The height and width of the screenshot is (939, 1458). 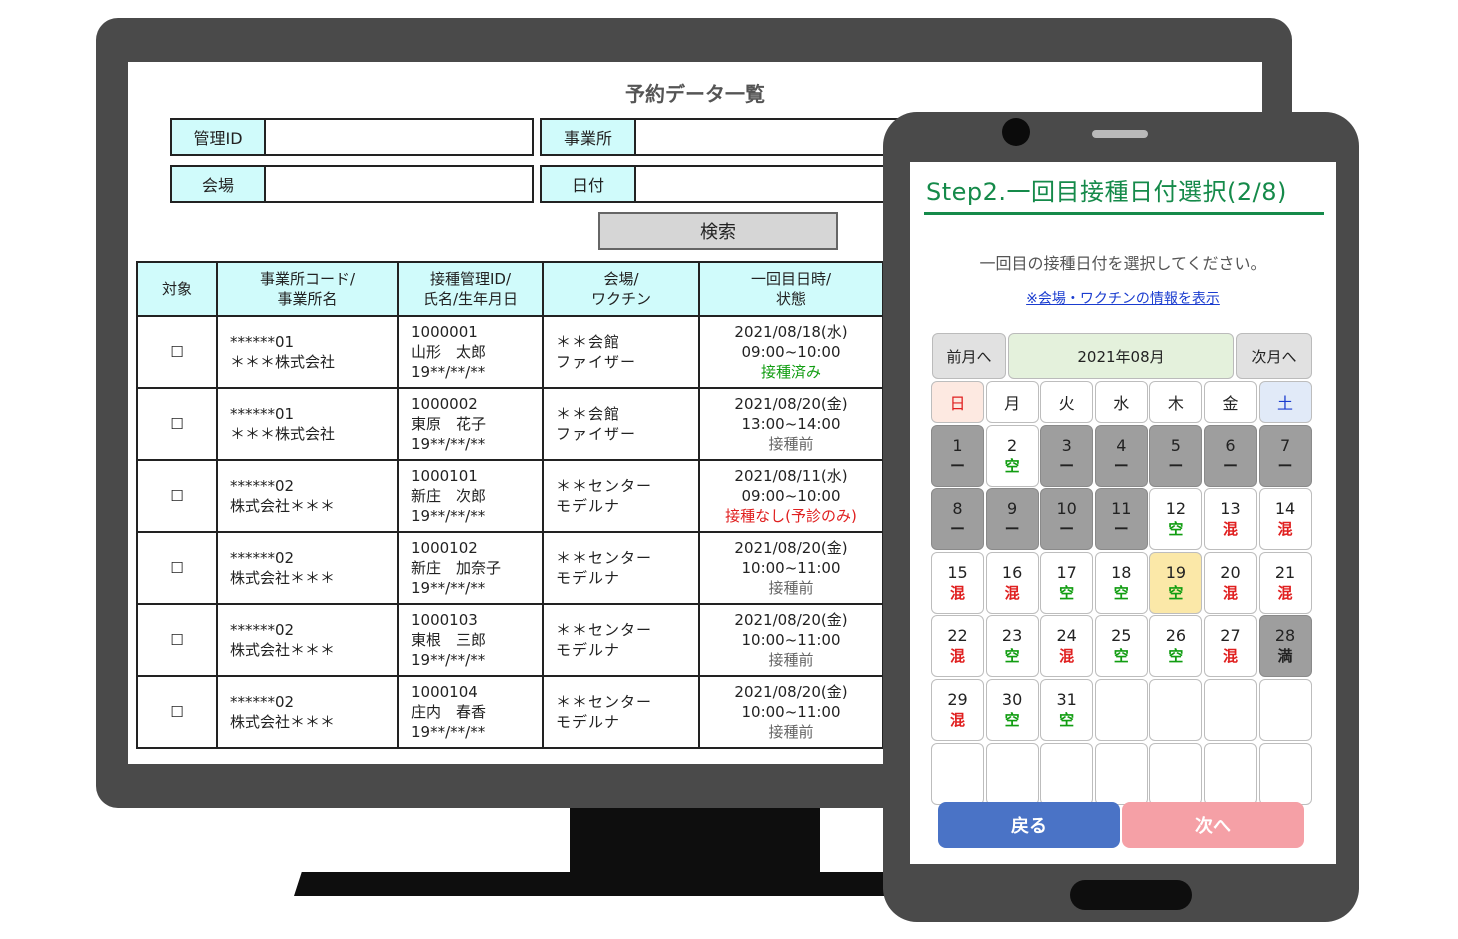 What do you see at coordinates (791, 476) in the screenshot?
I see `dose-date: 2021/08/11(水)` at bounding box center [791, 476].